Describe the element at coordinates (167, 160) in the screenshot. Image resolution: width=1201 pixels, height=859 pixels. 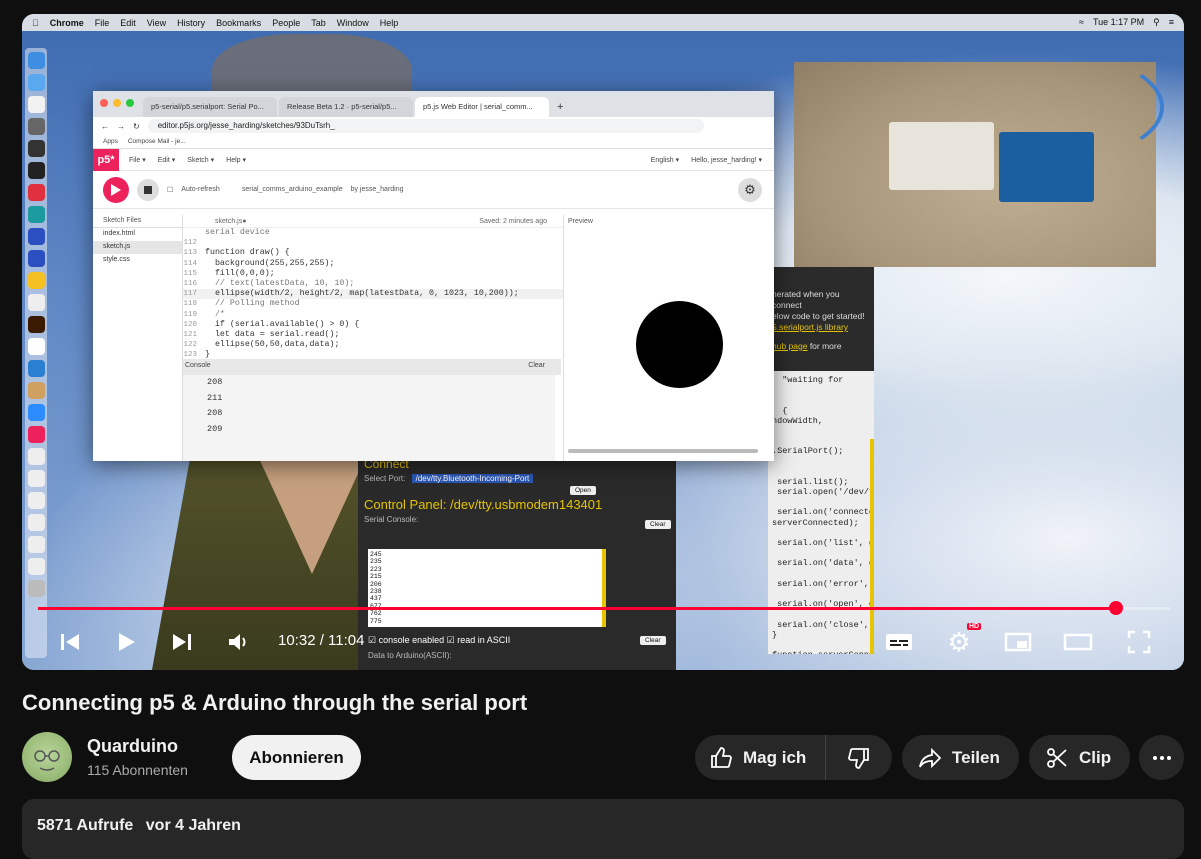
I see `p5-menu-edit: Edit ▾` at that location.